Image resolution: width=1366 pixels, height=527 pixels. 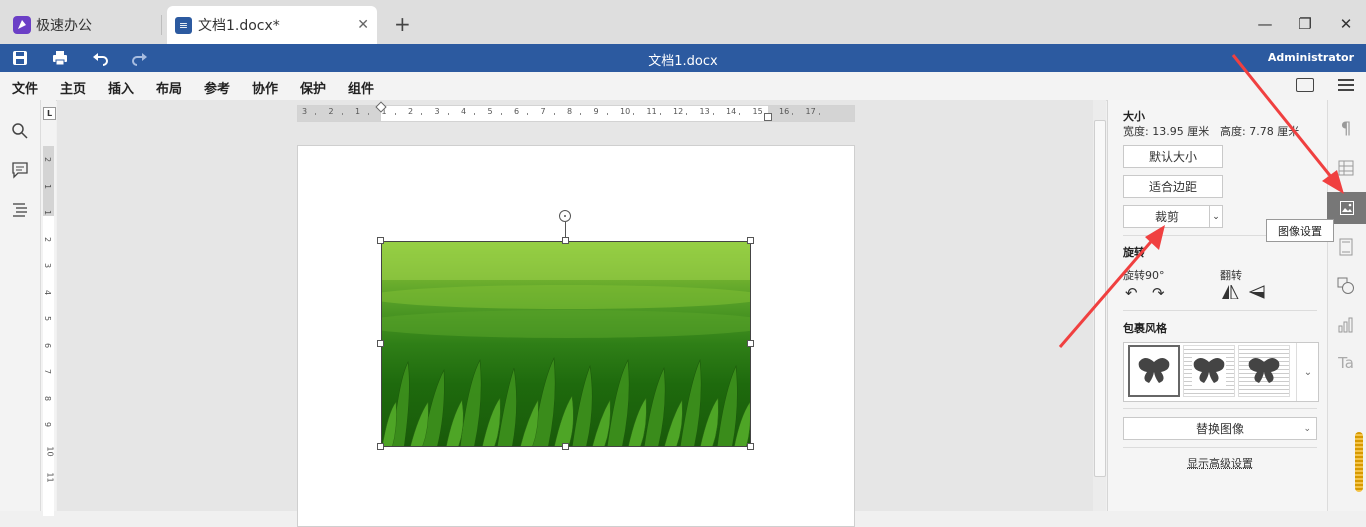 I want to click on window-close-icon: ✕, so click(x=1346, y=24).